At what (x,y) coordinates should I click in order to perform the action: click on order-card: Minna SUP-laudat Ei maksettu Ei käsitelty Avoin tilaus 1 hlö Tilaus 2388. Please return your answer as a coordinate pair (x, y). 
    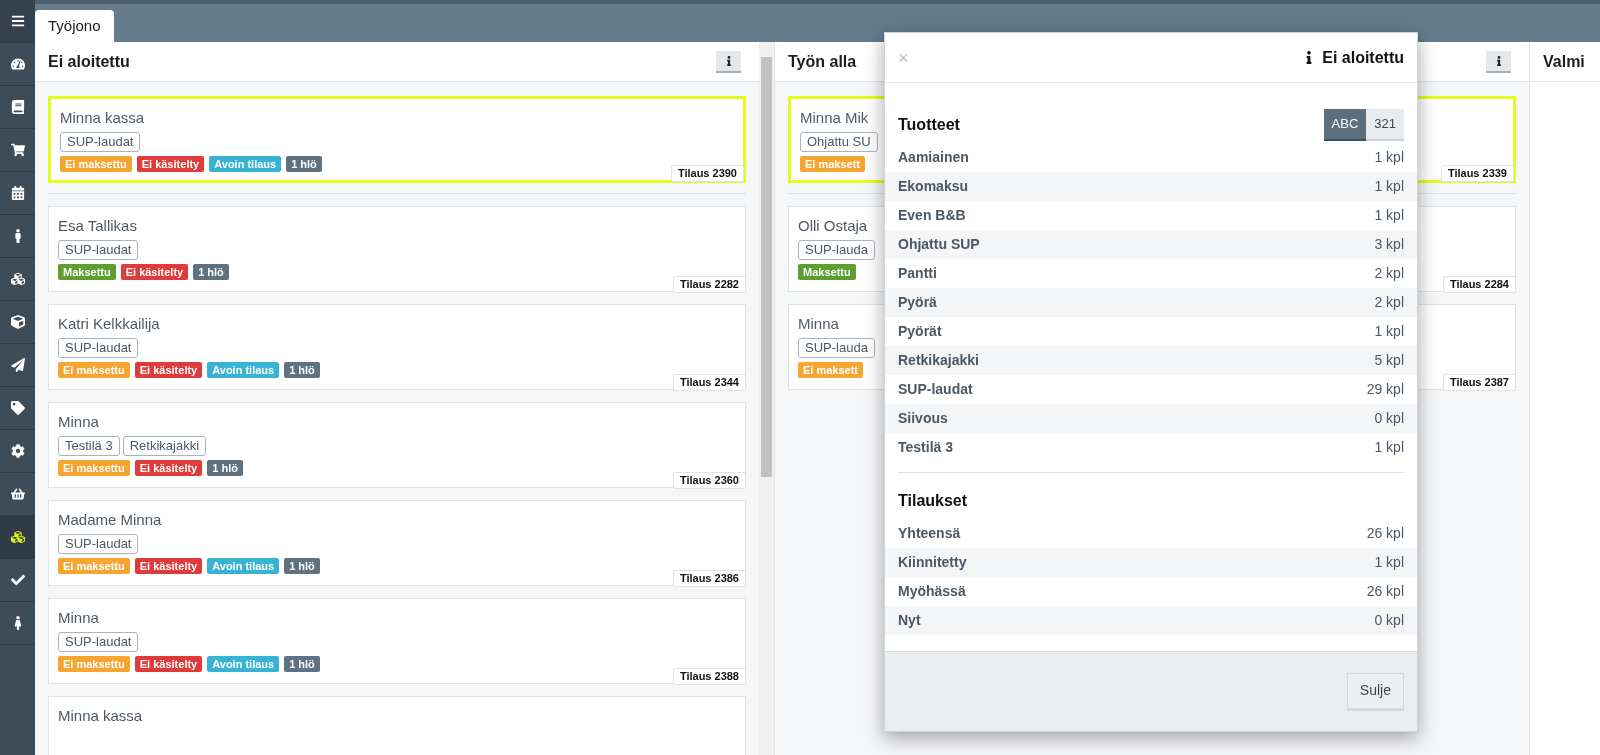
    Looking at the image, I should click on (397, 641).